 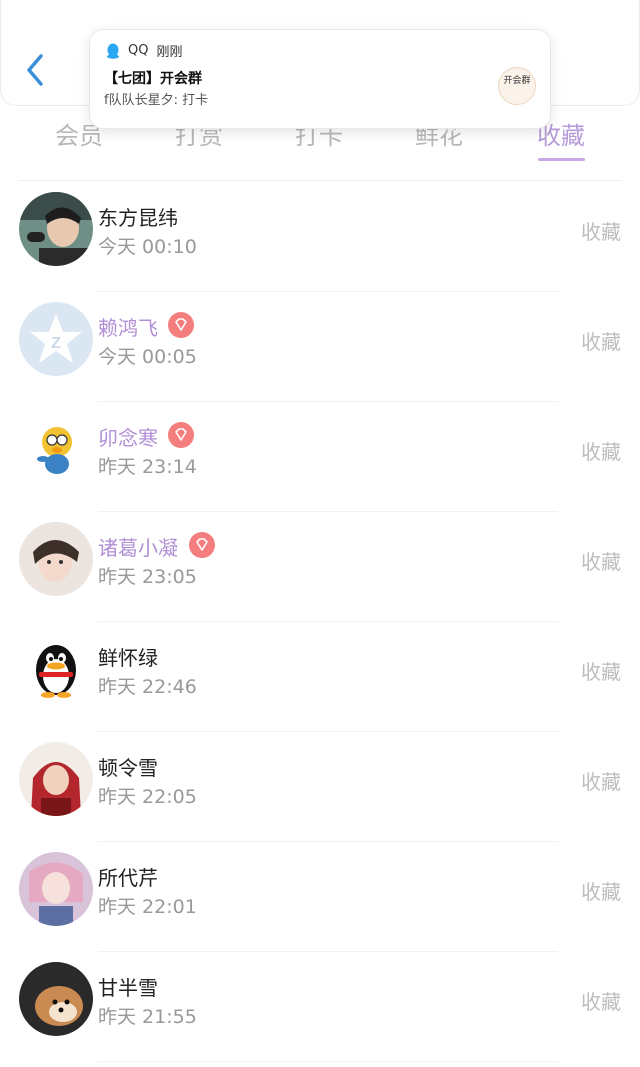 What do you see at coordinates (128, 658) in the screenshot?
I see `user-name: 鲜怀绿` at bounding box center [128, 658].